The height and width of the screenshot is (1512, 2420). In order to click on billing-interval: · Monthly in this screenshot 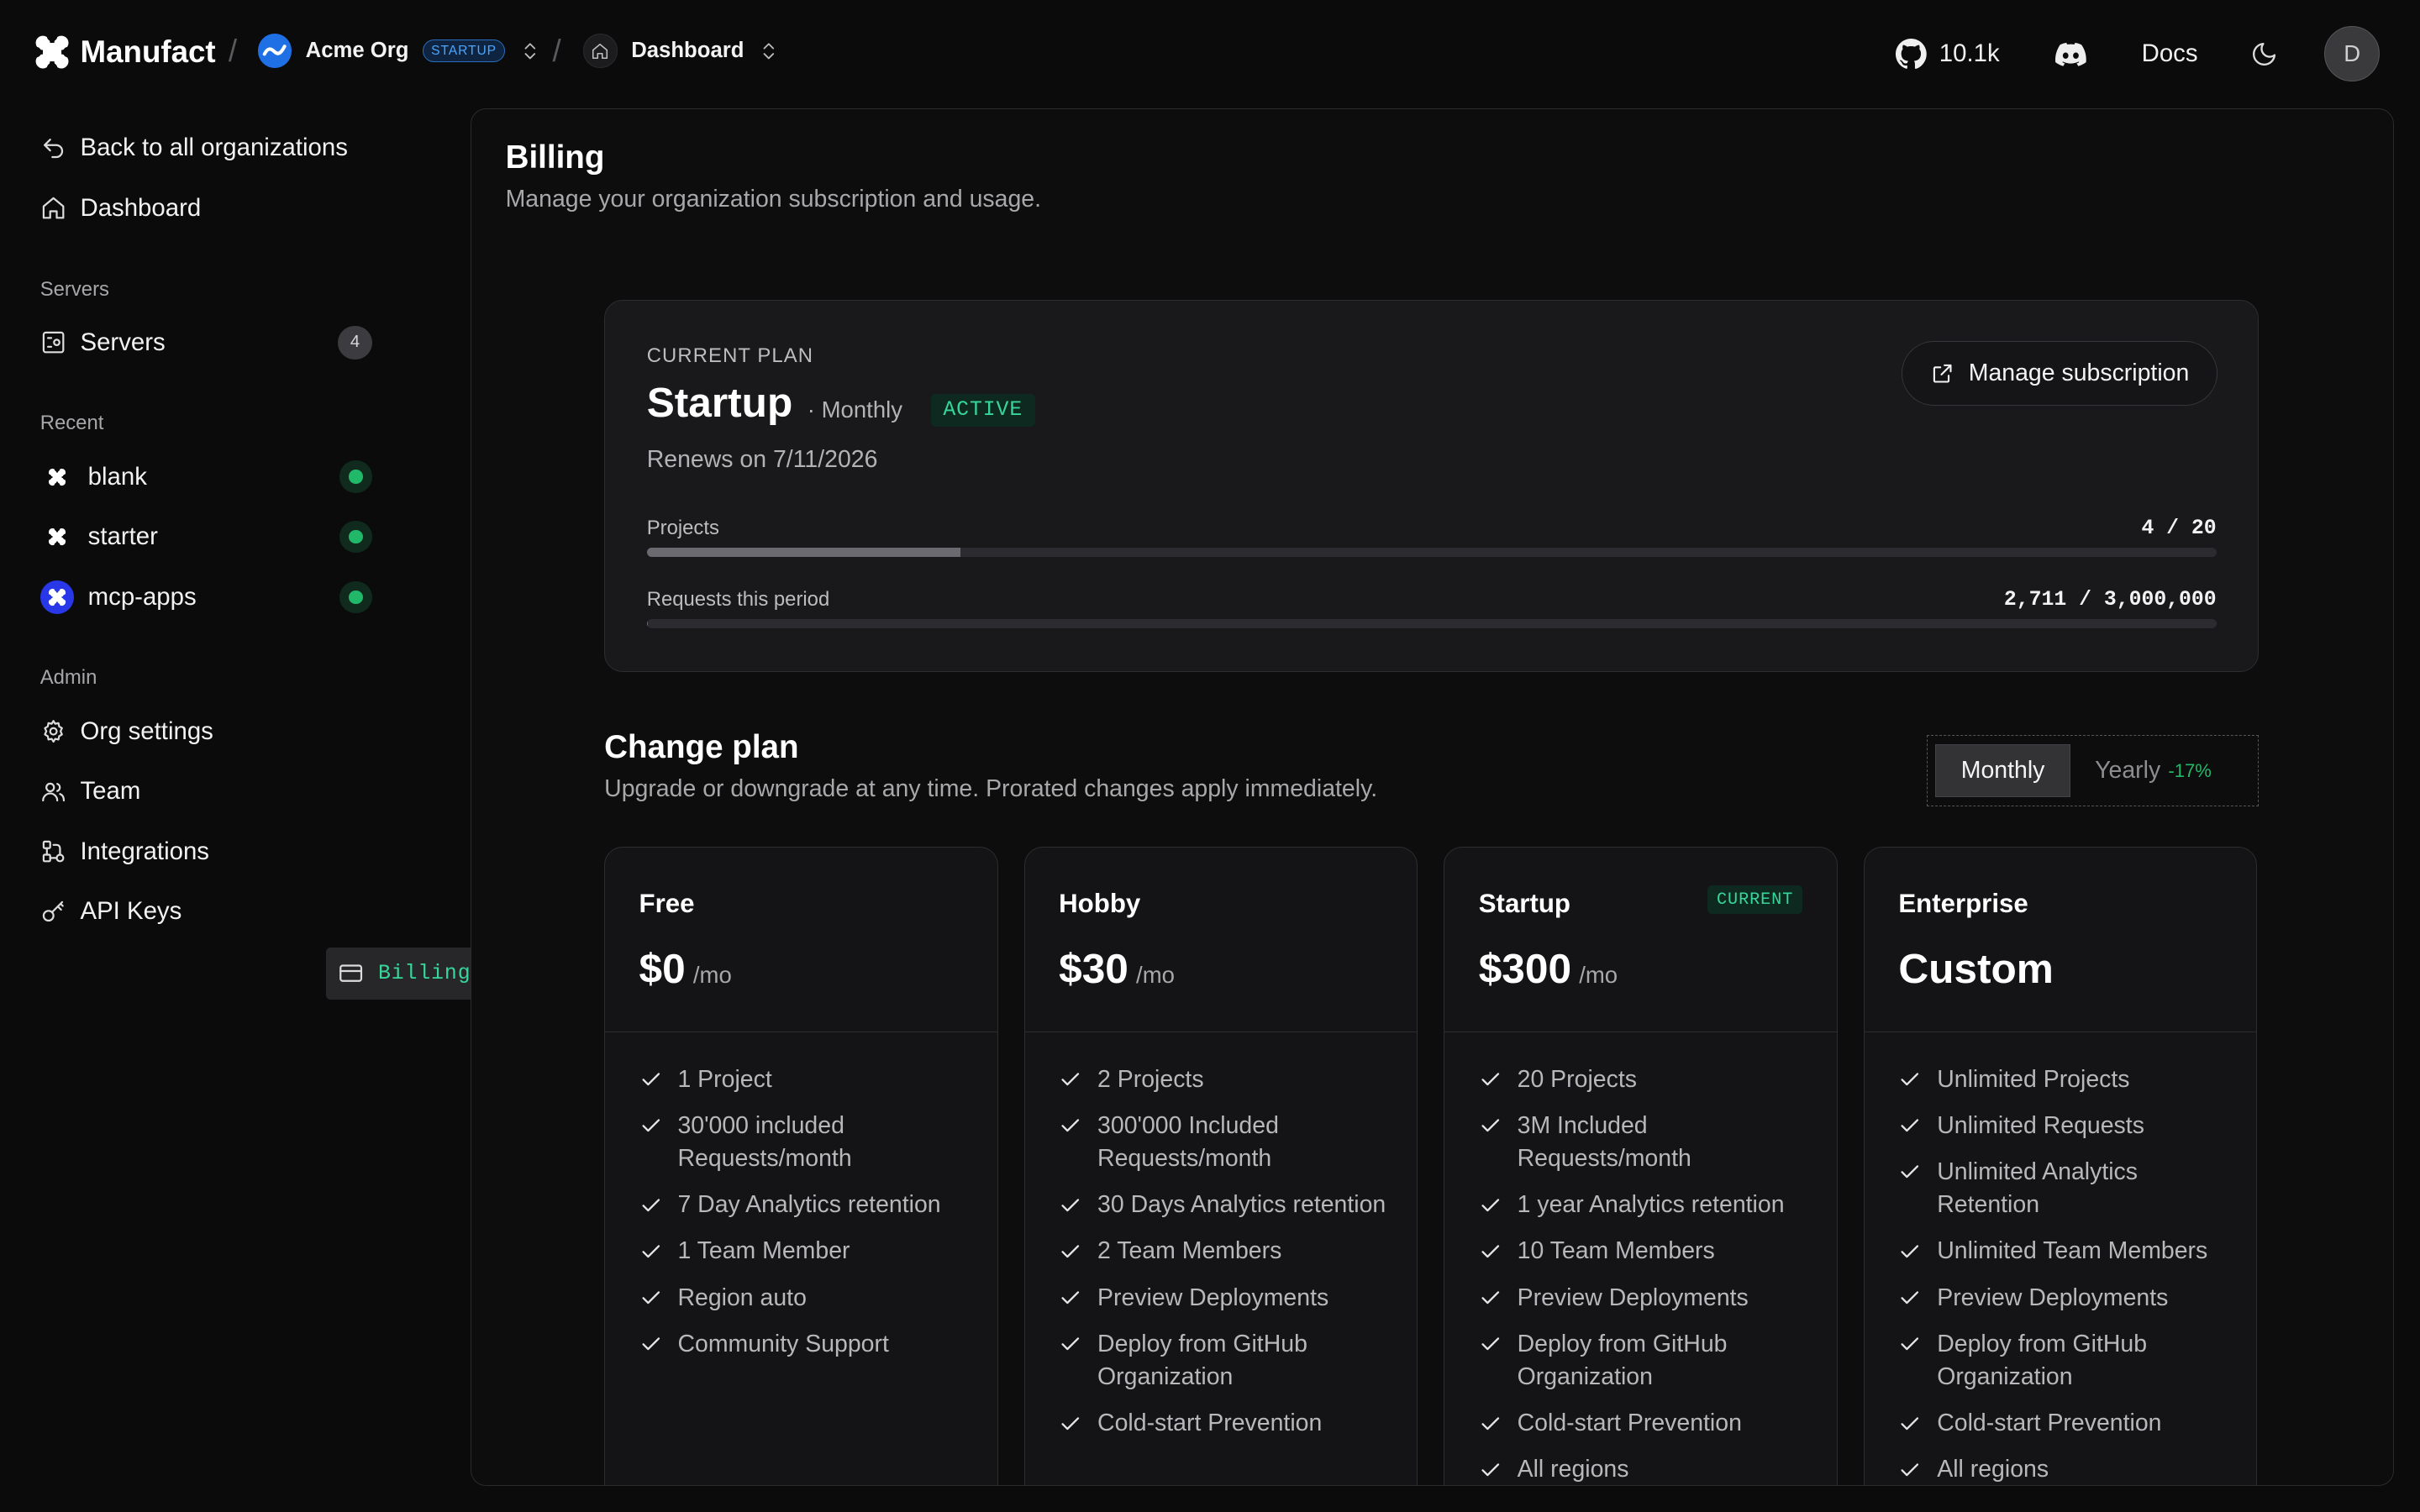, I will do `click(855, 409)`.